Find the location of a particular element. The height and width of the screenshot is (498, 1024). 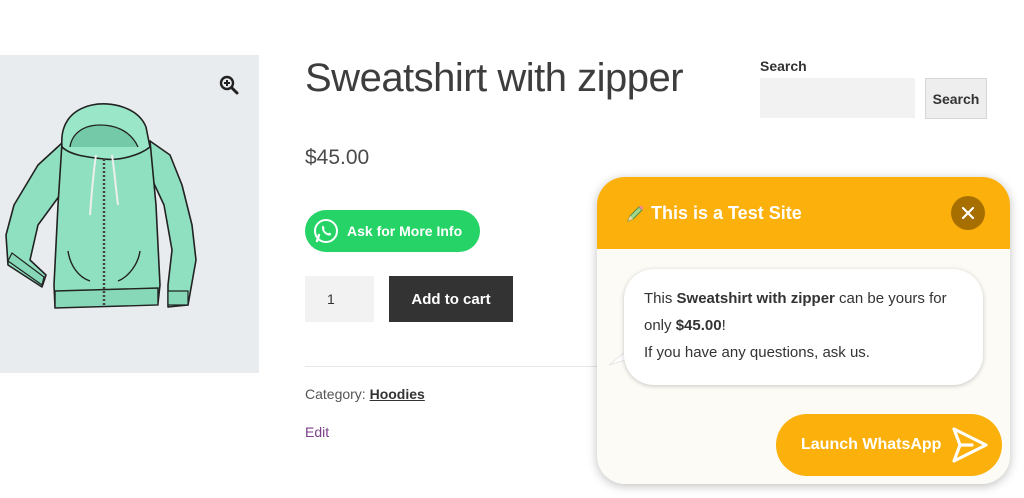

message-price: $45.00 is located at coordinates (698, 325).